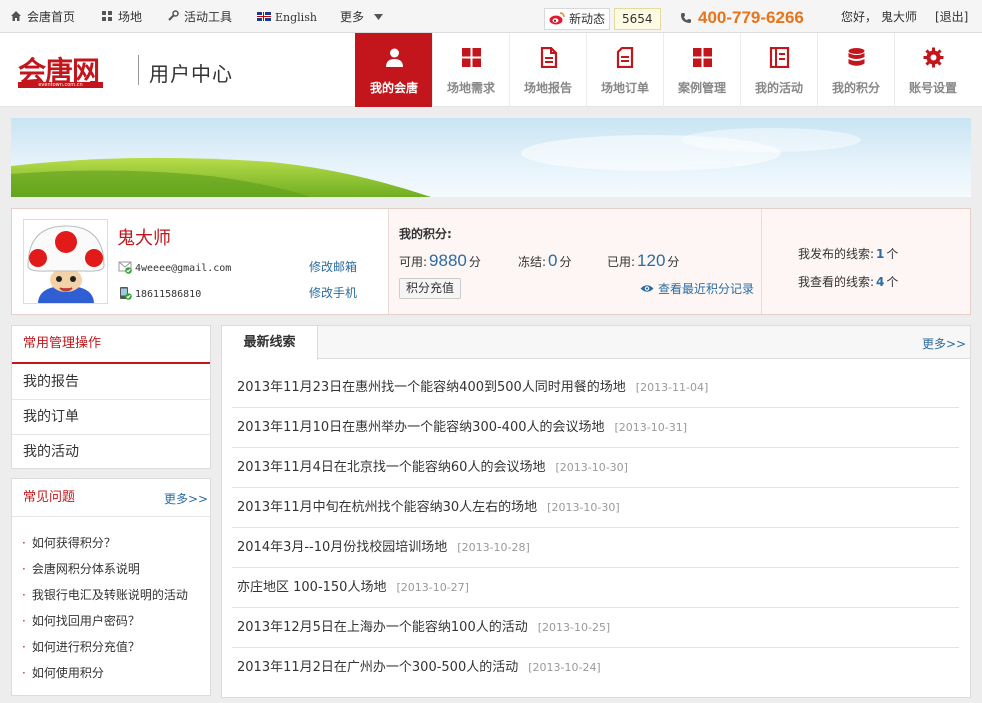 The image size is (982, 703). What do you see at coordinates (81, 646) in the screenshot?
I see `faq-item: · 如何进行积分充值？` at bounding box center [81, 646].